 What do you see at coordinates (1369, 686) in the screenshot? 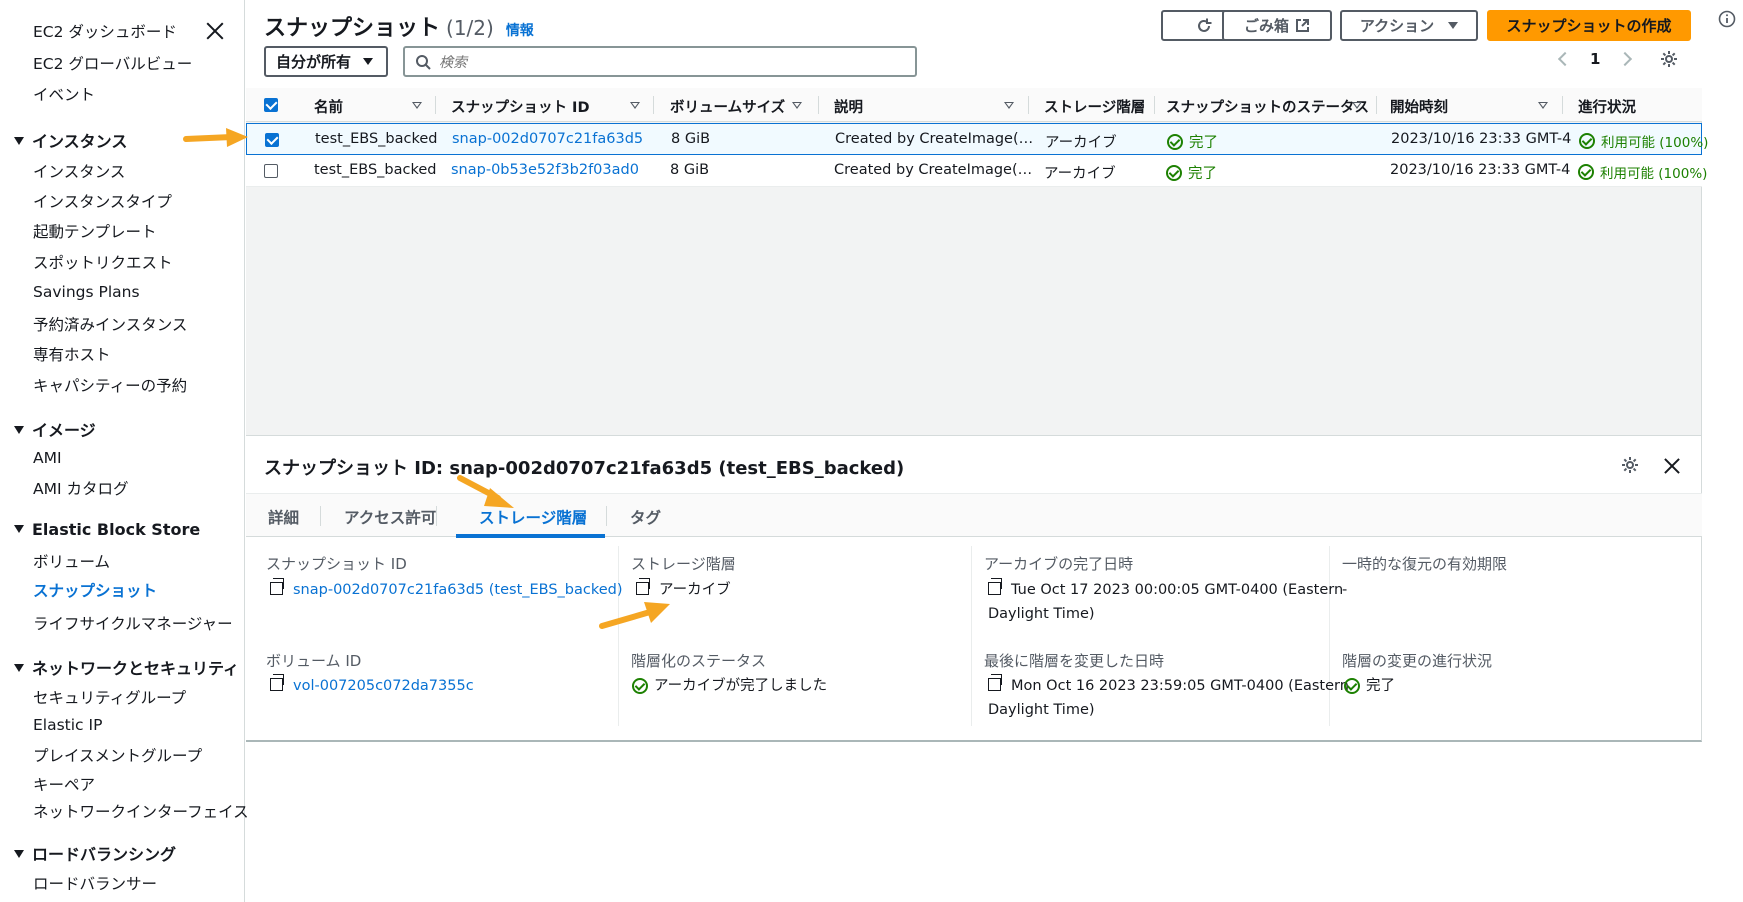
I see `tier-change-progress-value: 完了` at bounding box center [1369, 686].